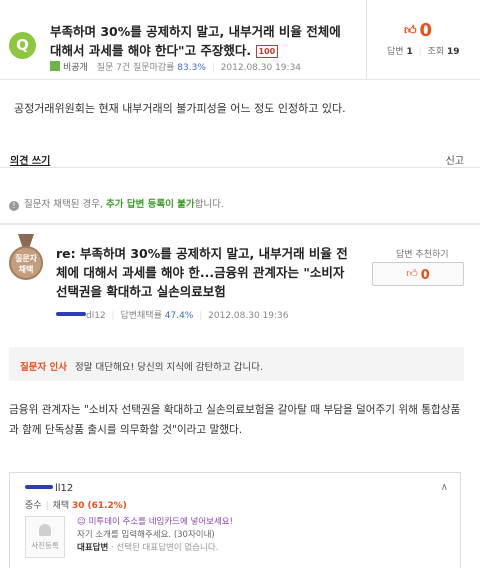  What do you see at coordinates (453, 52) in the screenshot?
I see `views-count: 19` at bounding box center [453, 52].